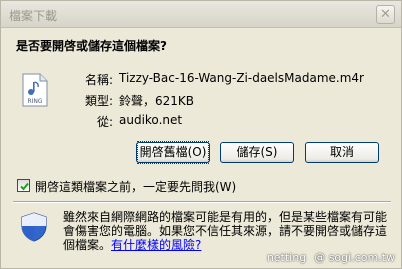 The image size is (402, 269). What do you see at coordinates (286, 257) in the screenshot?
I see `watermark-left: netting` at bounding box center [286, 257].